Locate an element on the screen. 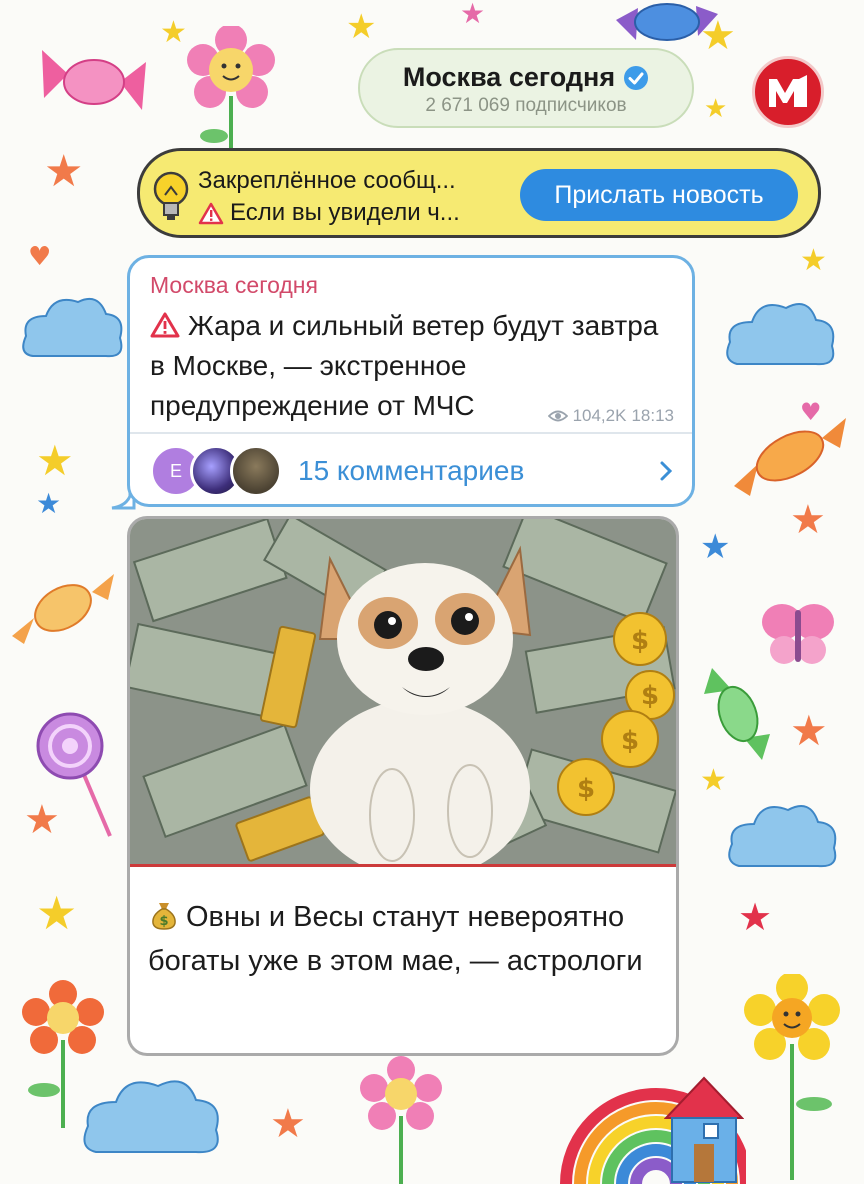 This screenshot has height=1184, width=864. channel-logo: М is located at coordinates (788, 92).